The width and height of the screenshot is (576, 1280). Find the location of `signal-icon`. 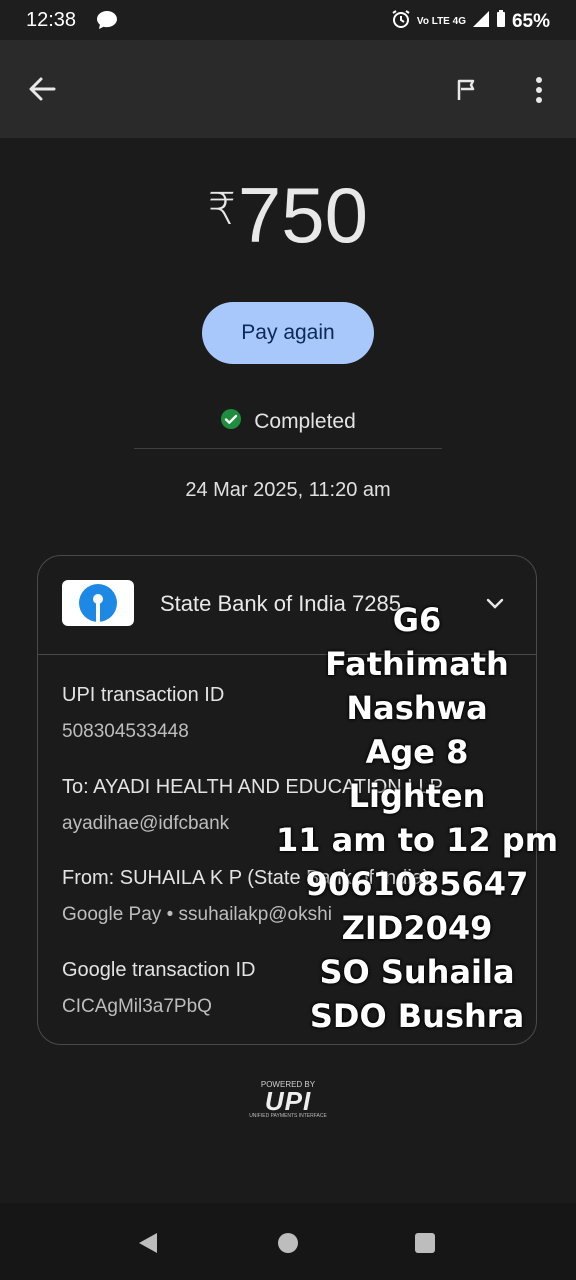

signal-icon is located at coordinates (481, 22).